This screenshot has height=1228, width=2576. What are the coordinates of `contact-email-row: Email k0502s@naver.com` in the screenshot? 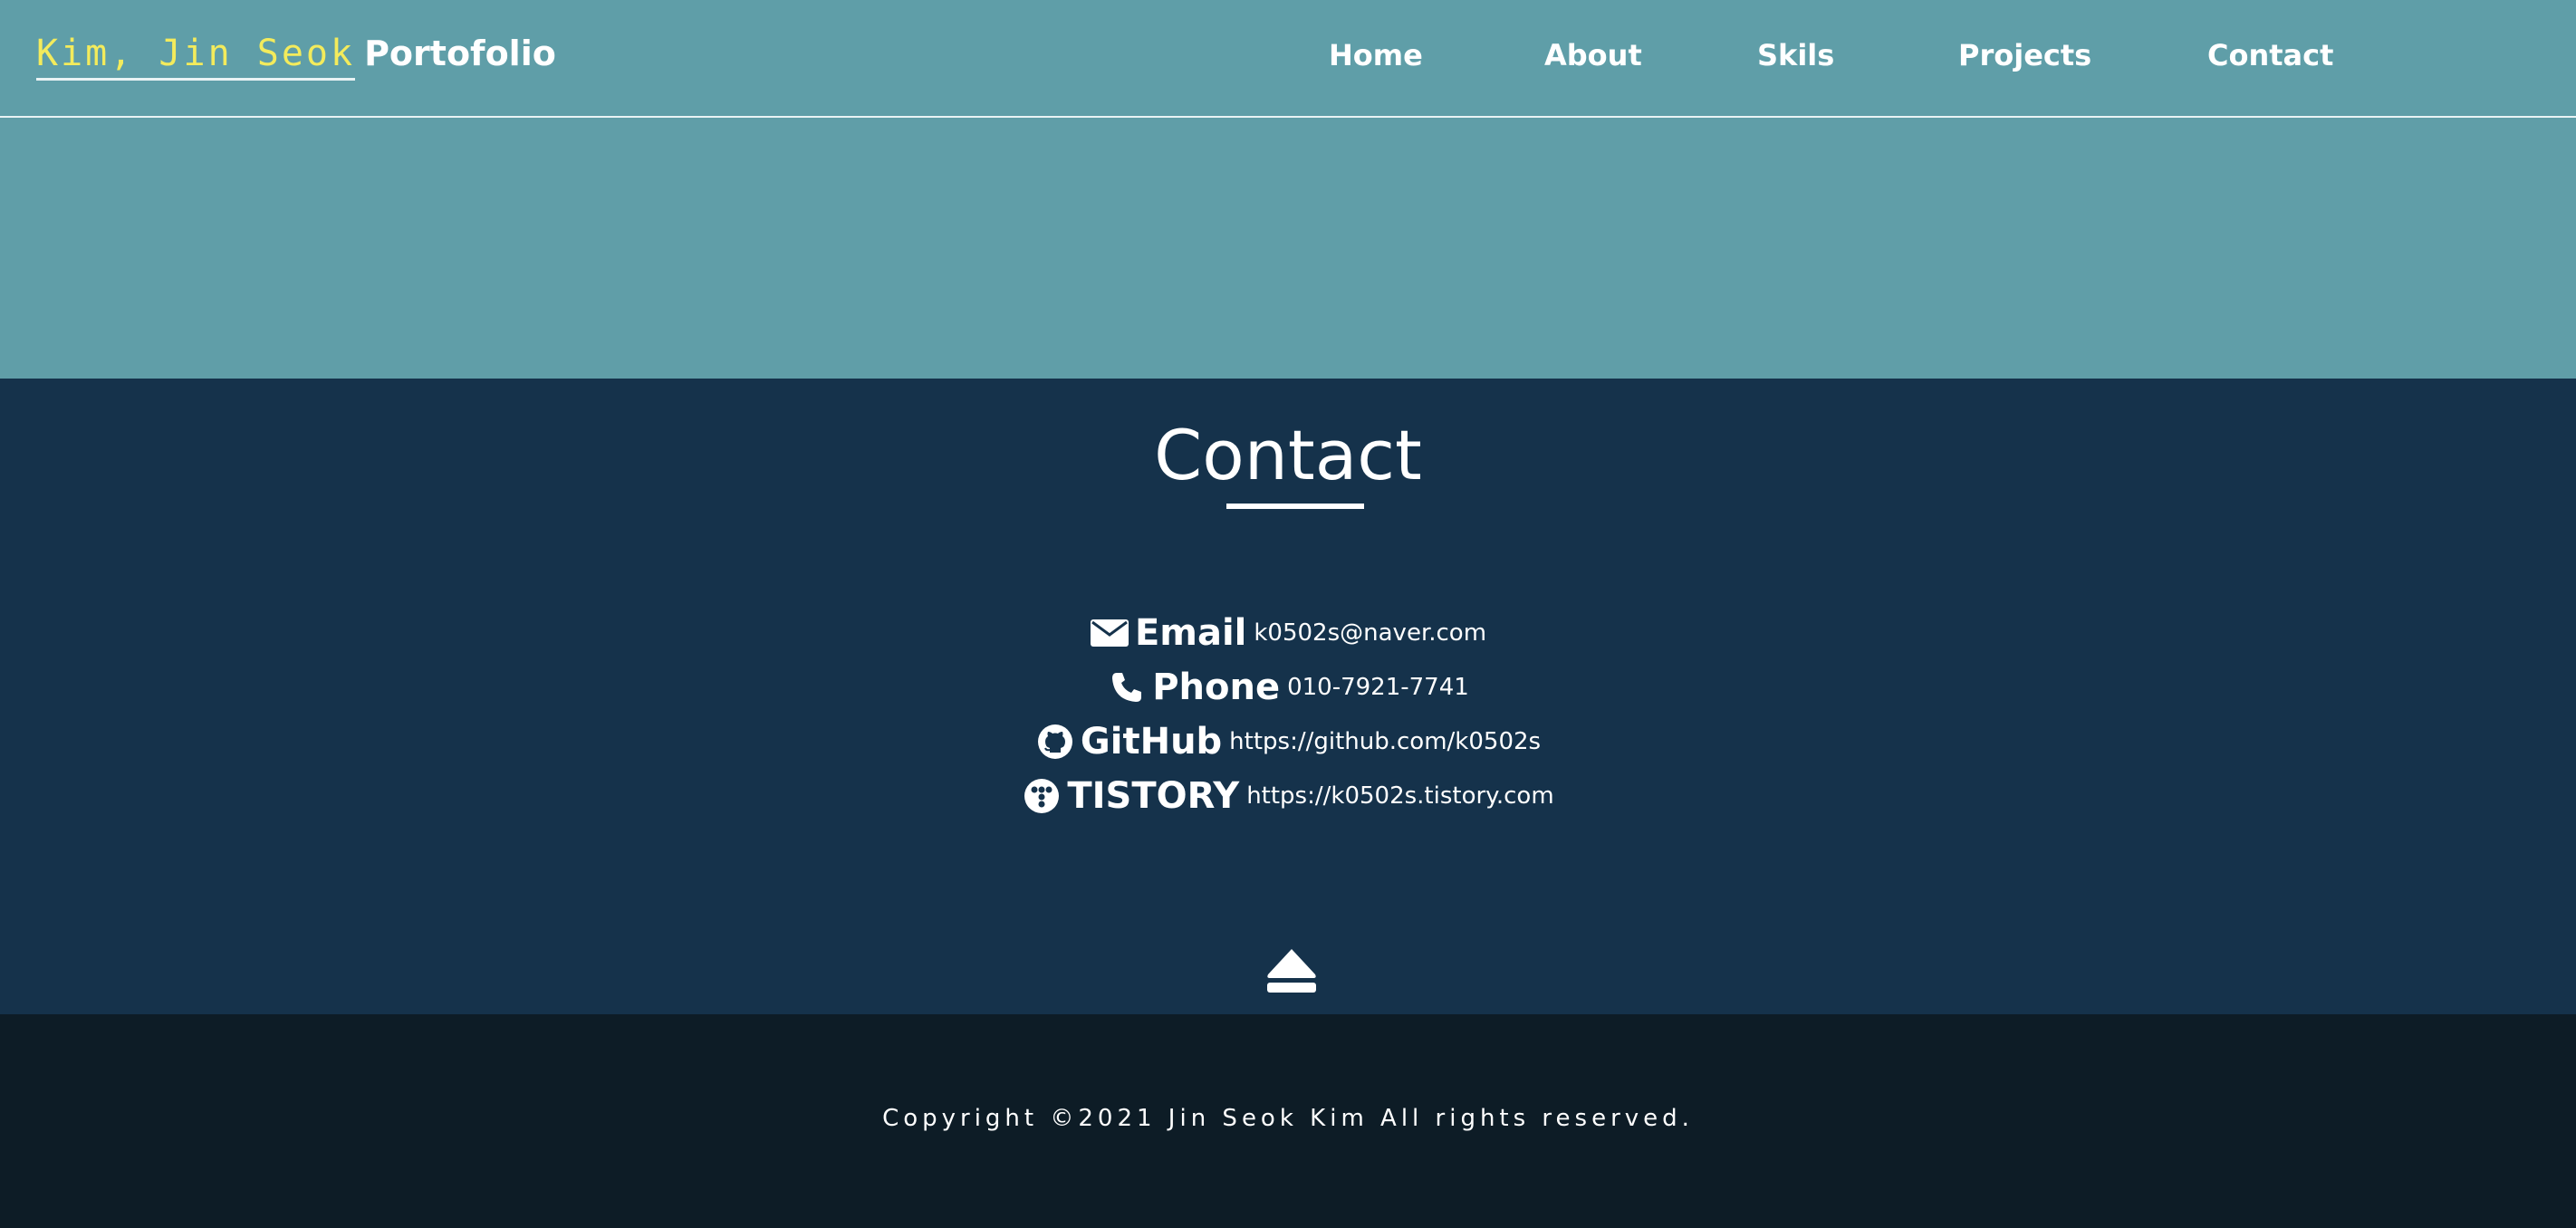 It's located at (1288, 633).